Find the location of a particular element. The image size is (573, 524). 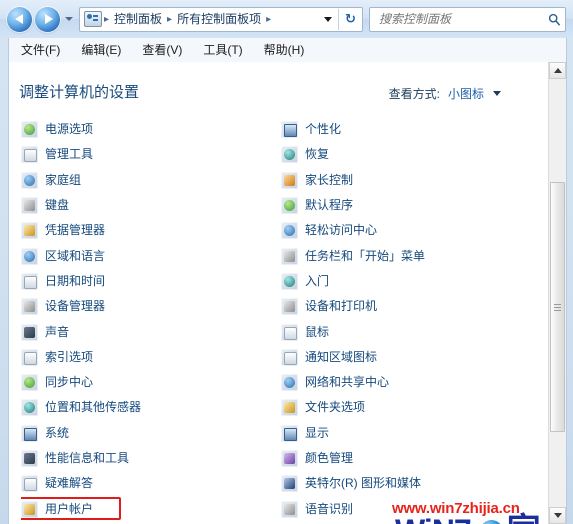

scrollbar-grip-icon is located at coordinates (557, 307).